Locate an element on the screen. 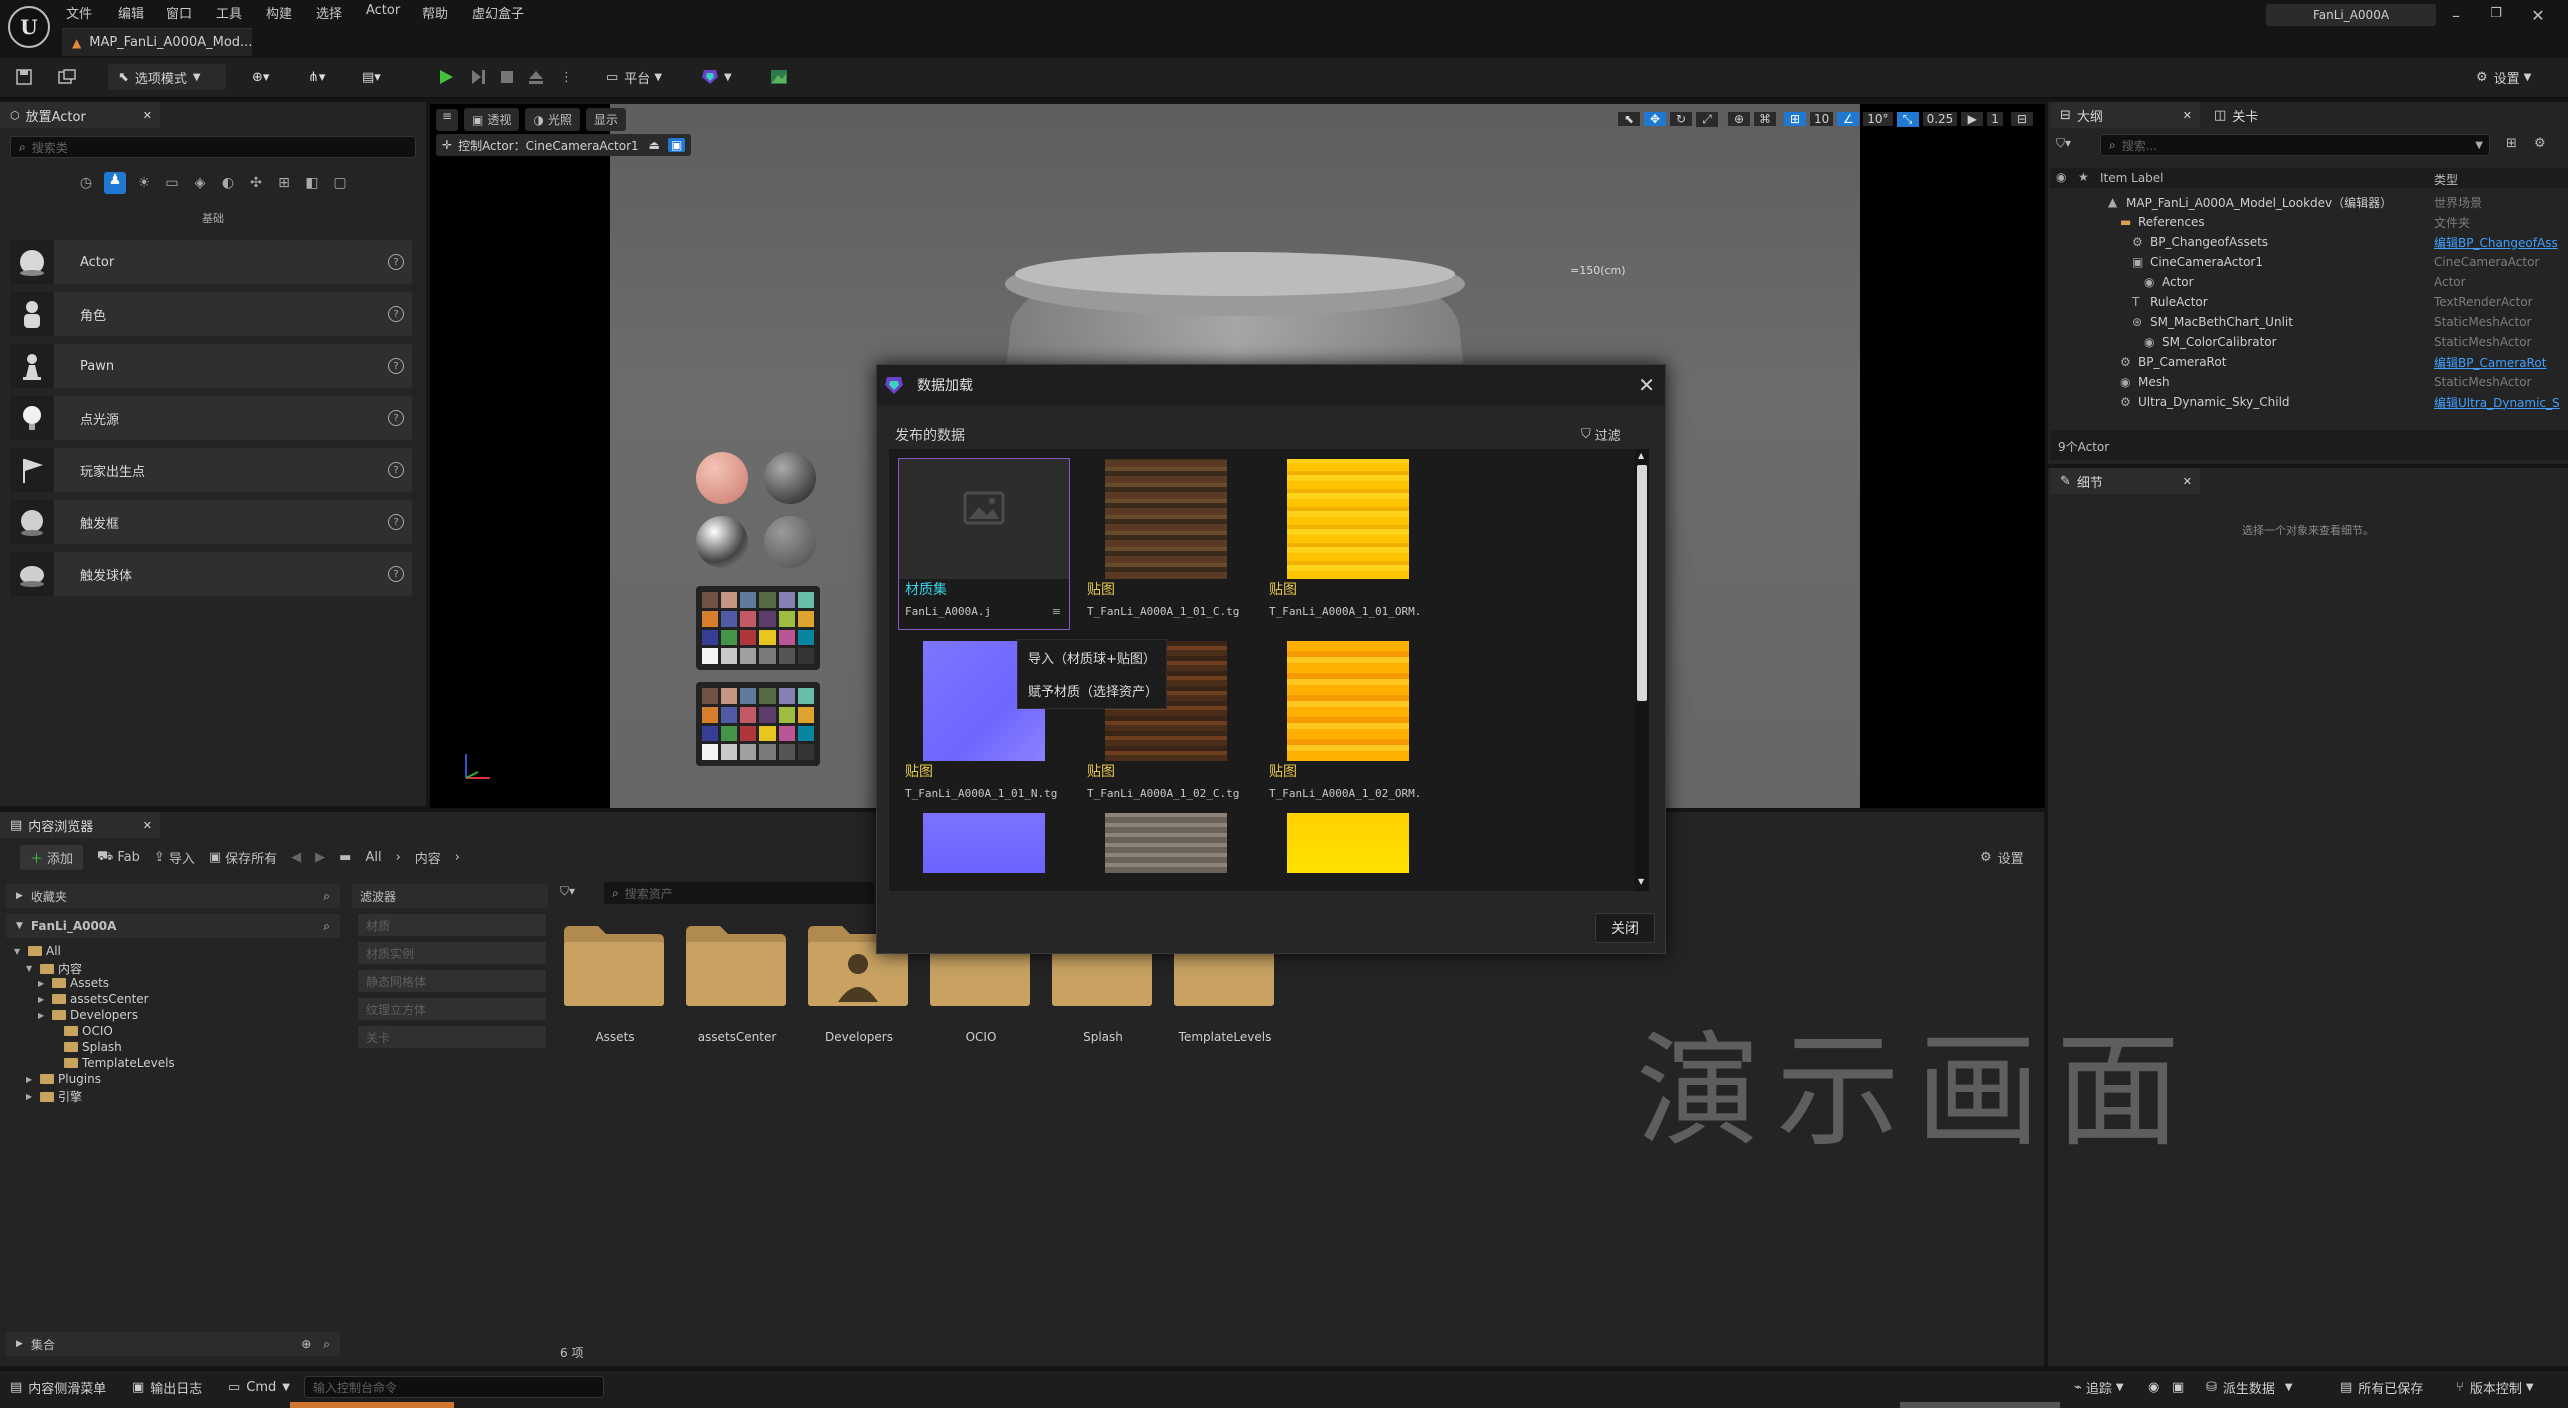  place-actors-search: ⌕ 搜索类 is located at coordinates (213, 147).